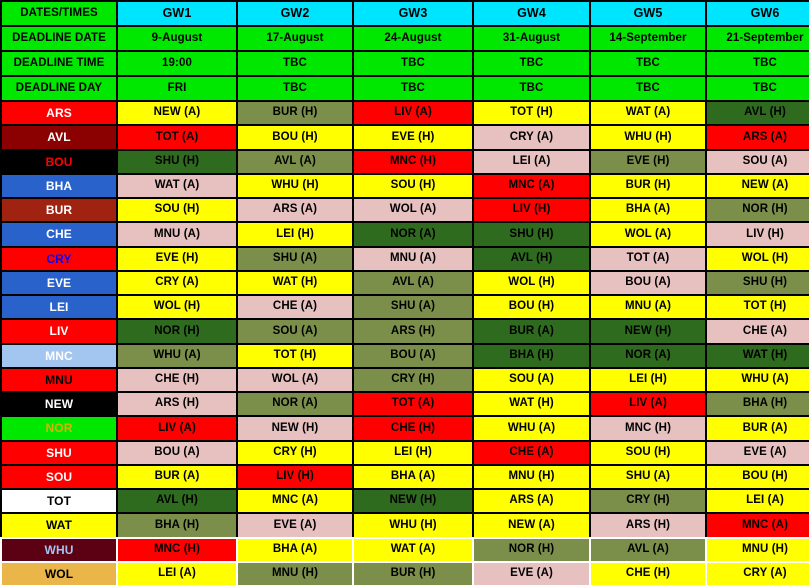 Image resolution: width=809 pixels, height=585 pixels. What do you see at coordinates (295, 282) in the screenshot?
I see `fixture-eve-gw2: WAT (H)` at bounding box center [295, 282].